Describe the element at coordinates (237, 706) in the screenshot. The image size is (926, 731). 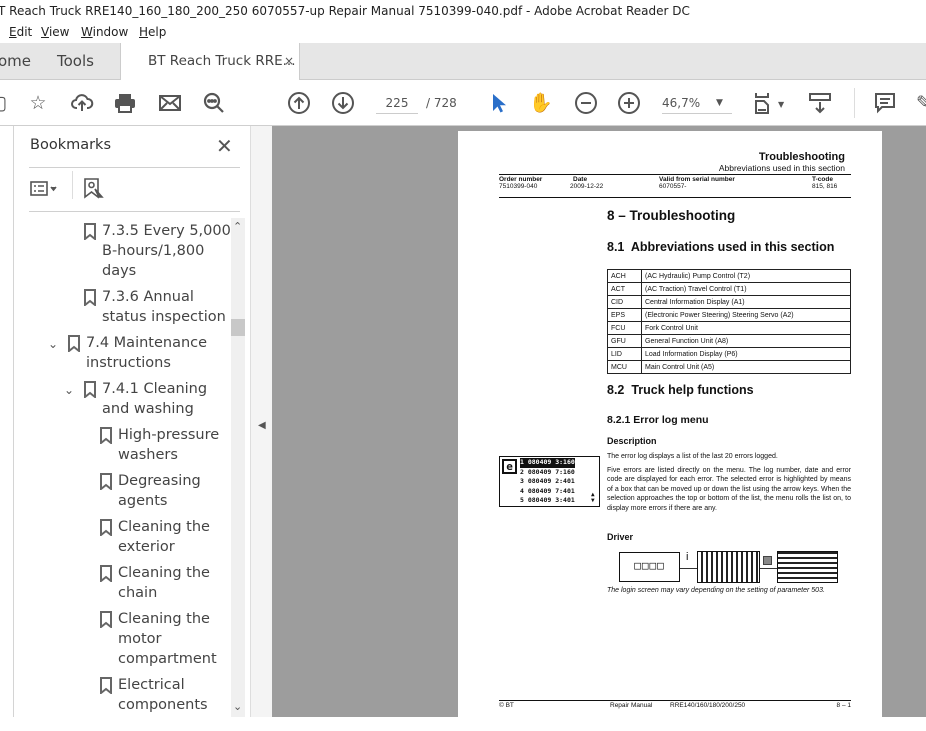
I see `scroll-down-icon: ⌄` at that location.